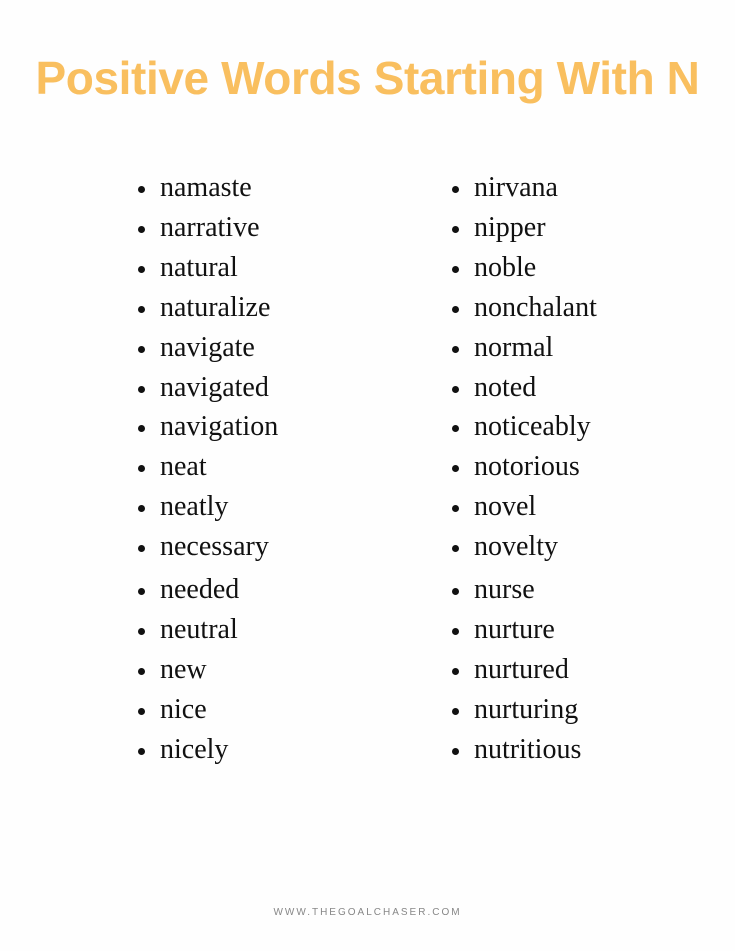 The image size is (735, 951). Describe the element at coordinates (505, 387) in the screenshot. I see `word-label: noted` at that location.